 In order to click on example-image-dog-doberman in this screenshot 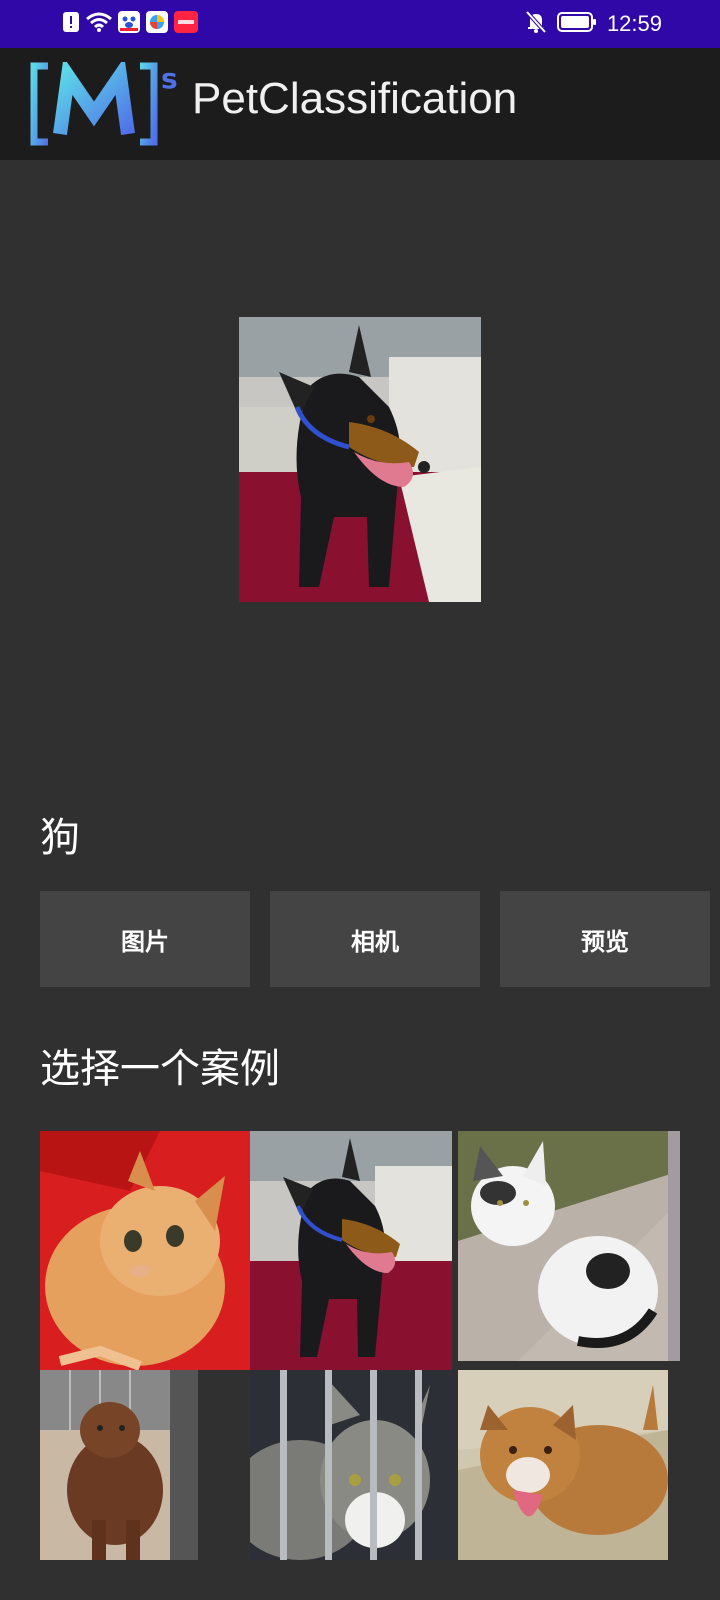, I will do `click(351, 1250)`.